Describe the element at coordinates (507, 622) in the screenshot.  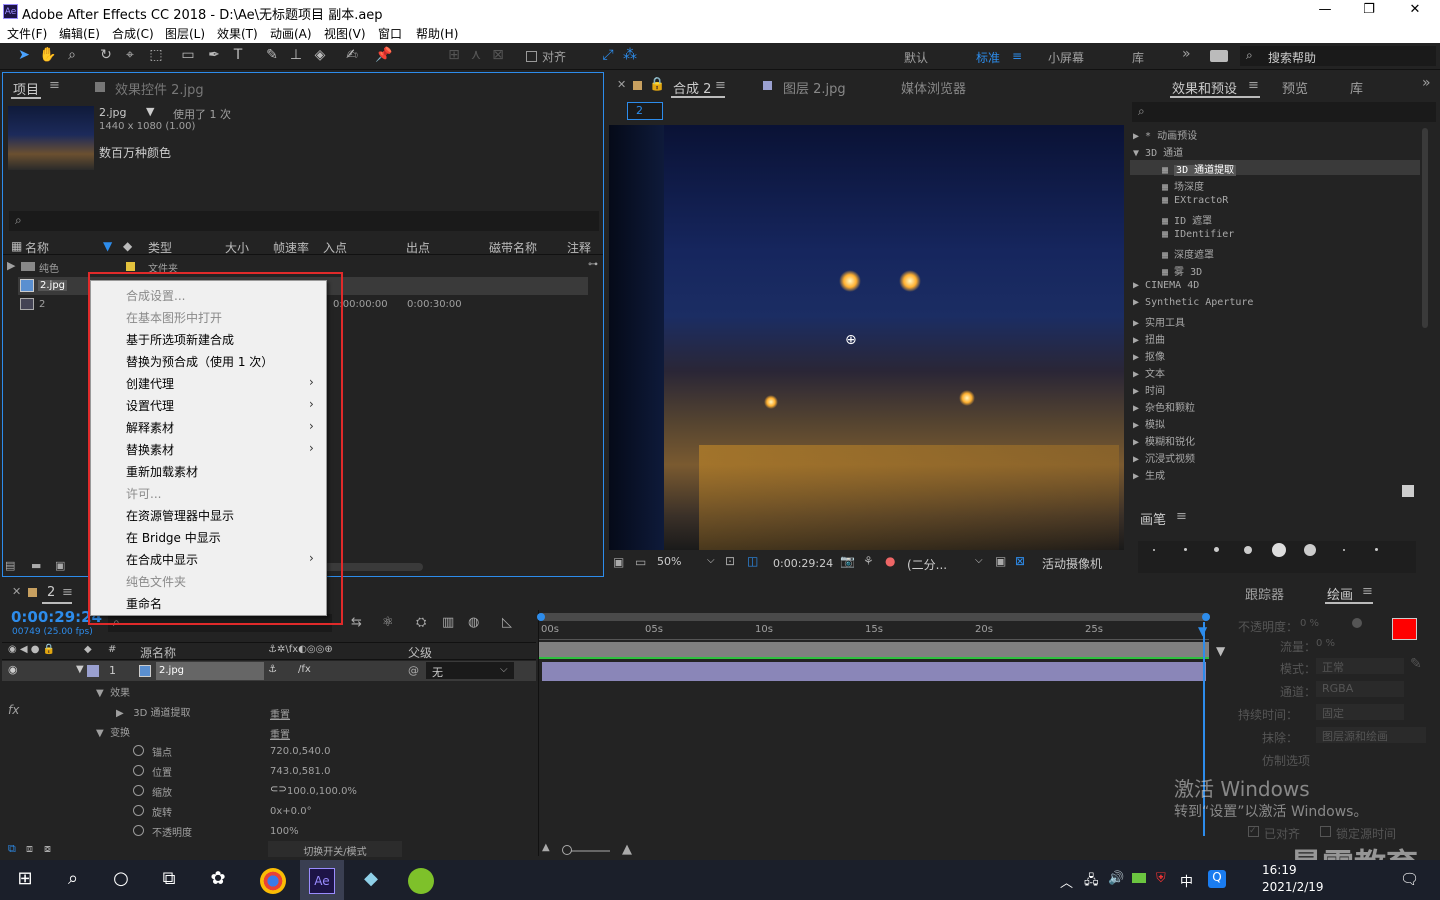
I see `graph-editor-icon: ◺` at that location.